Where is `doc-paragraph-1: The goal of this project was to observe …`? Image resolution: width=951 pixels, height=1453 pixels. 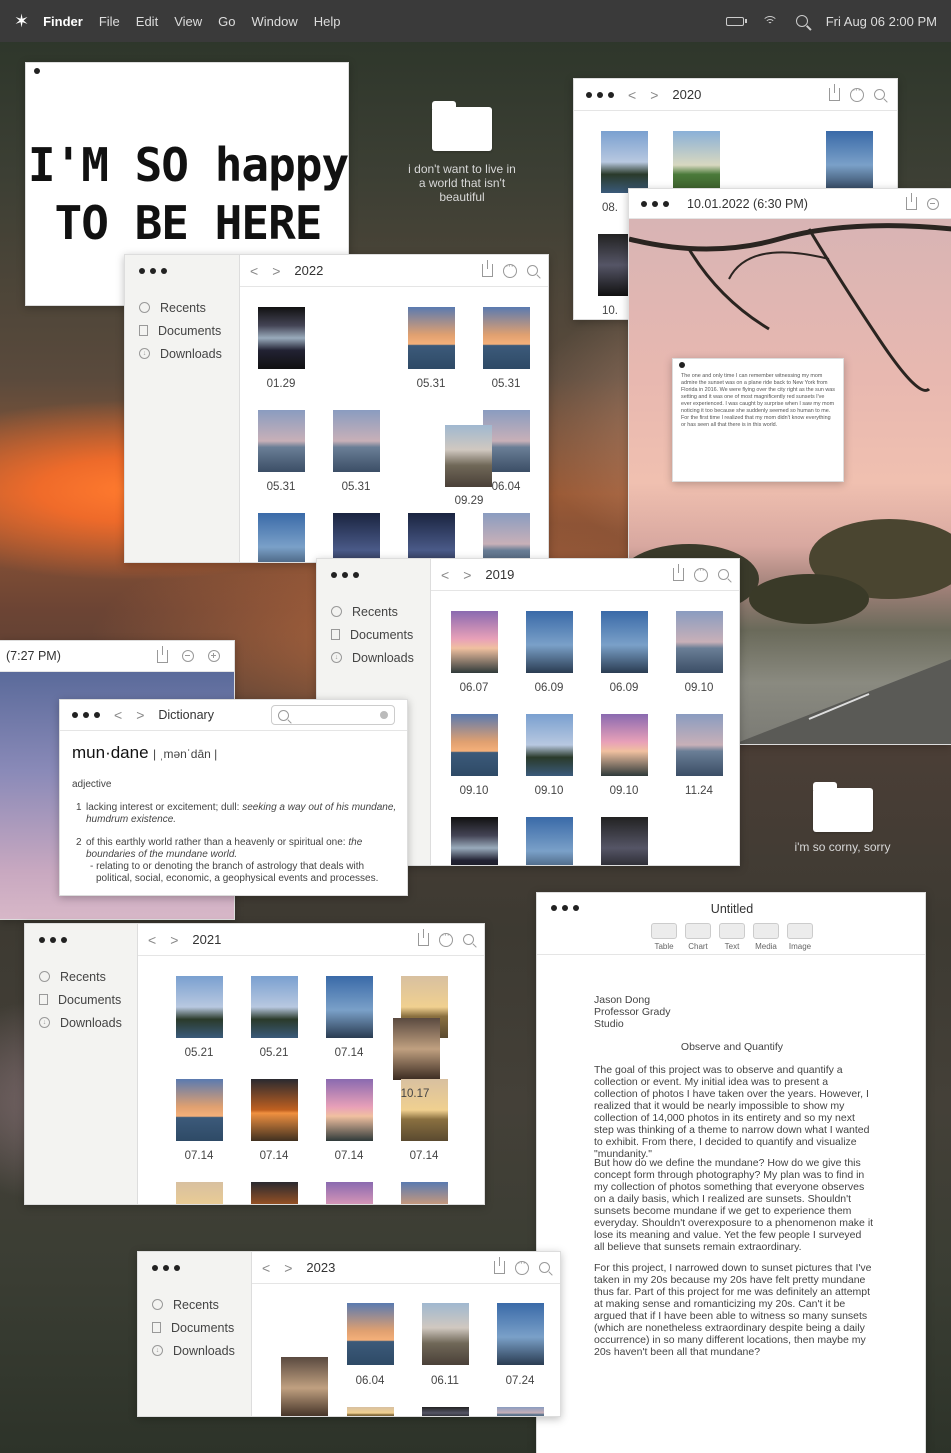
doc-paragraph-1: The goal of this project was to observe … is located at coordinates (734, 1112).